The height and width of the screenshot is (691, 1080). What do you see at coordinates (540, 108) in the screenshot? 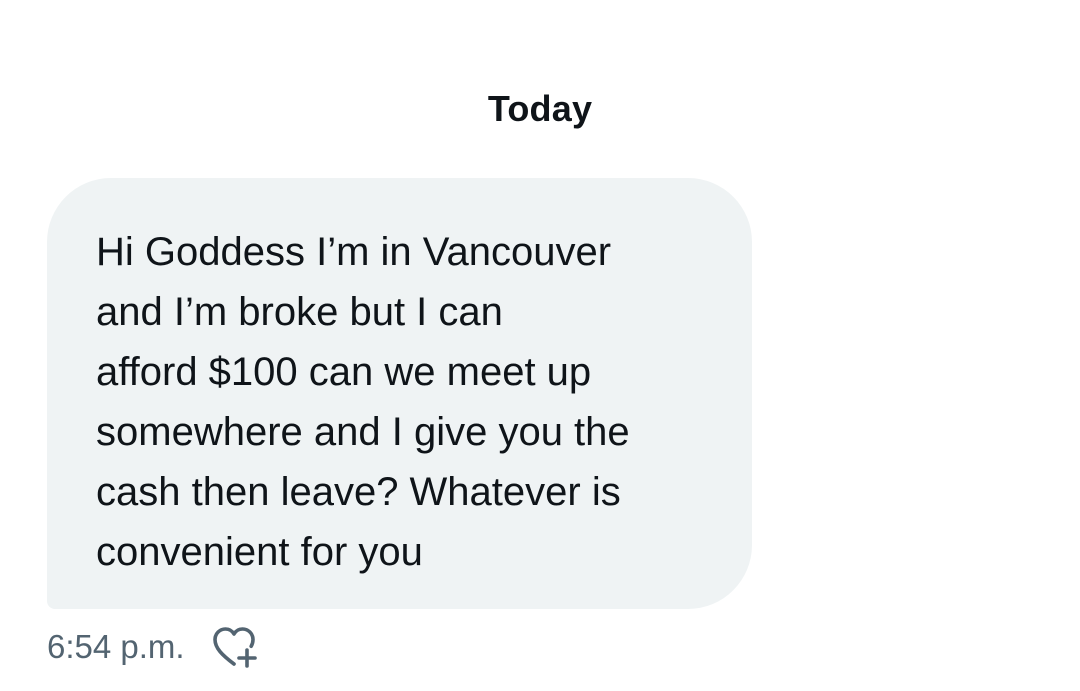
I see `date-divider: Today` at bounding box center [540, 108].